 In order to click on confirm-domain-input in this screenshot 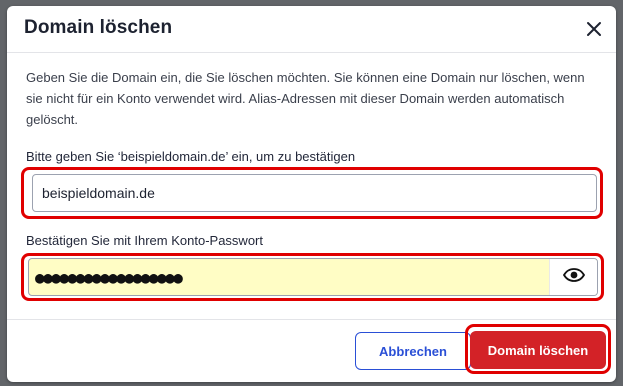, I will do `click(314, 193)`.